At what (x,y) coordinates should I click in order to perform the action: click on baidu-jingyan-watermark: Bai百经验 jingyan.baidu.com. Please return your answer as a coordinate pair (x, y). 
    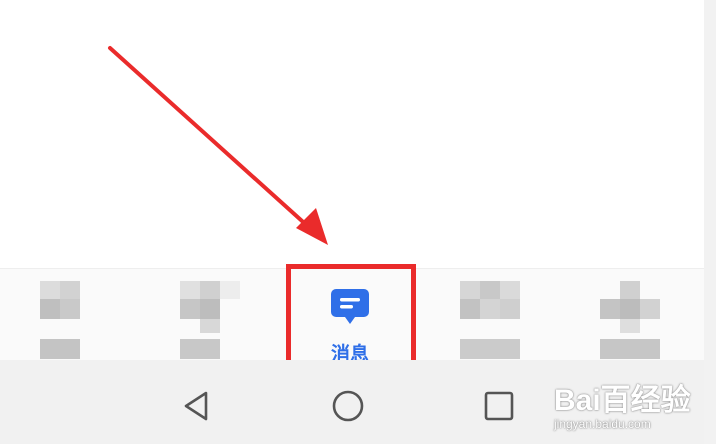
    Looking at the image, I should click on (632, 404).